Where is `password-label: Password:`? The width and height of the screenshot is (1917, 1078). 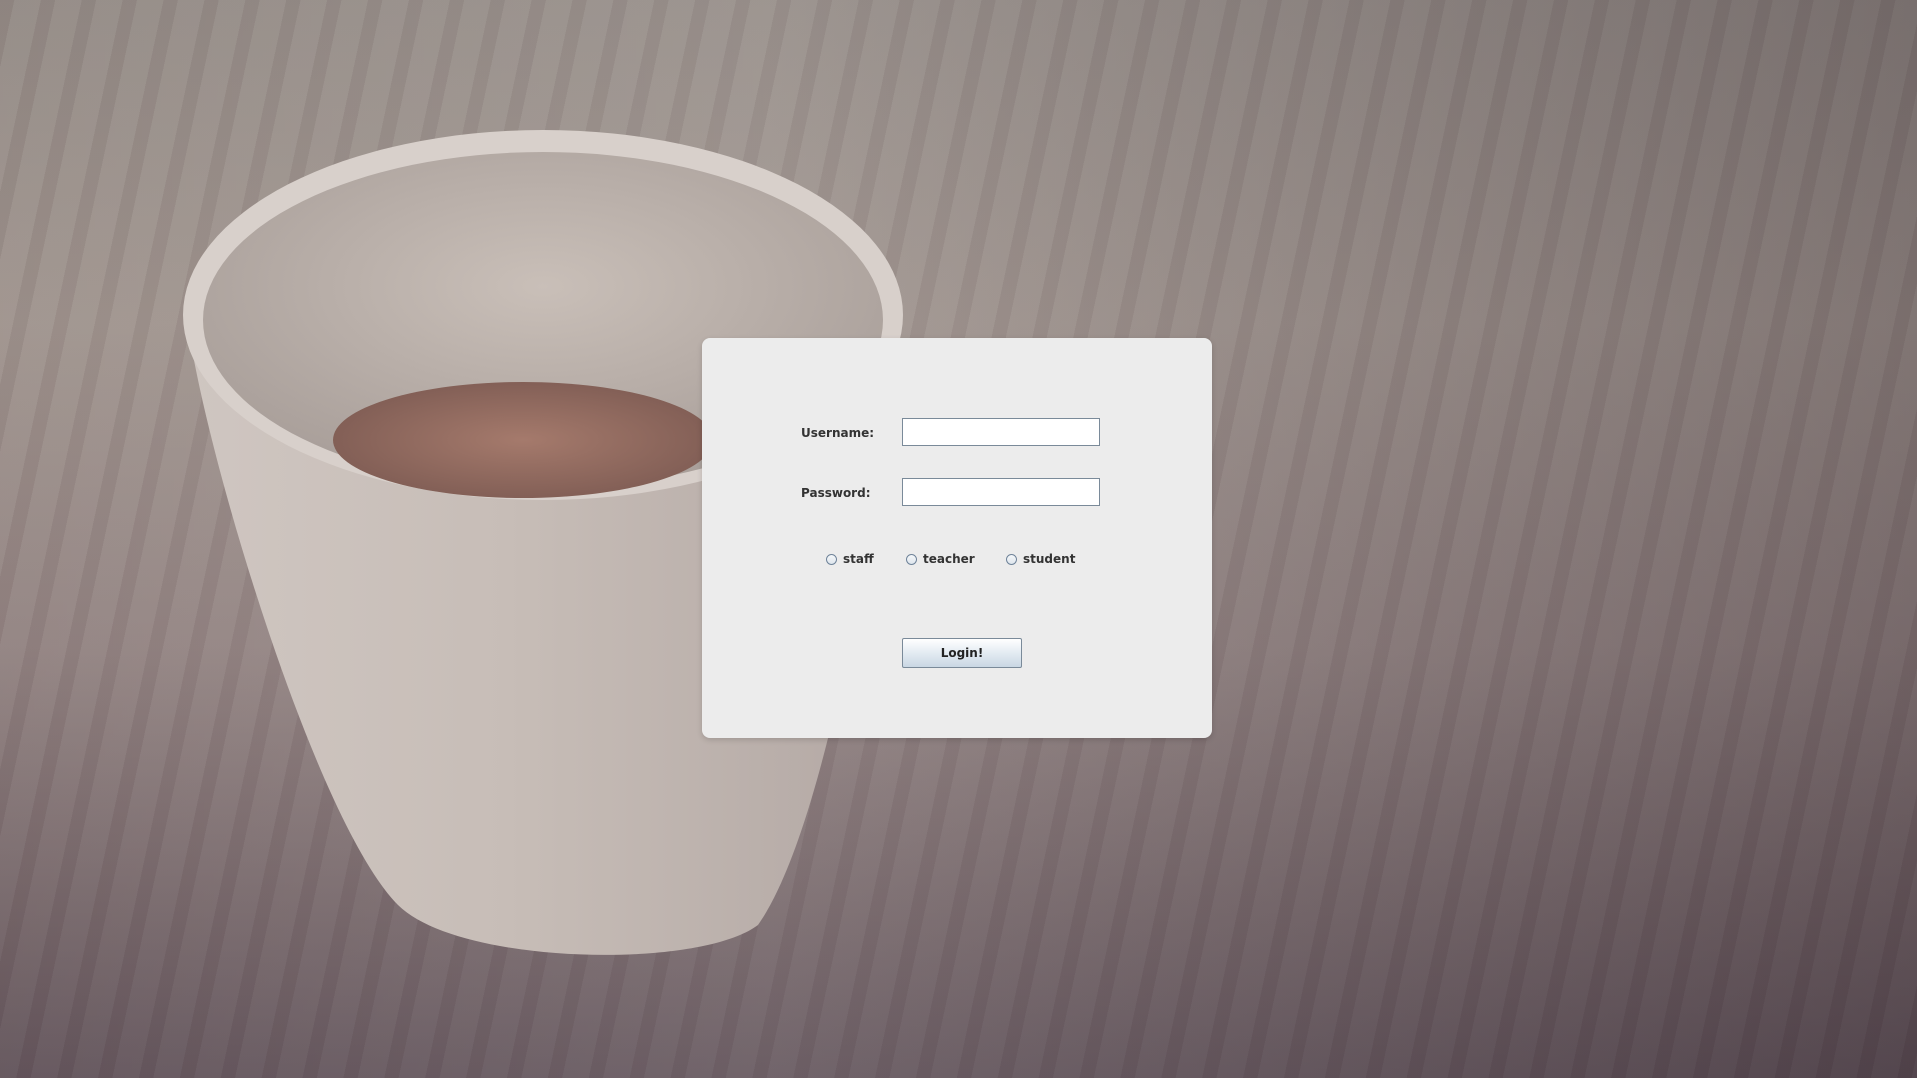 password-label: Password: is located at coordinates (836, 493).